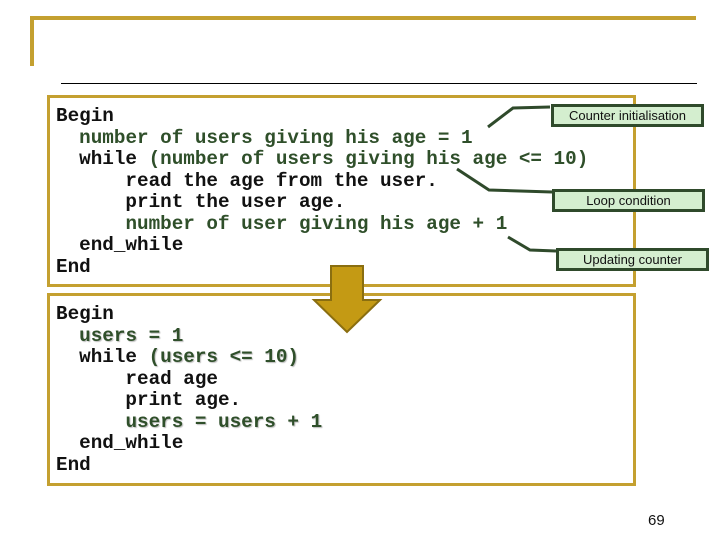 The image size is (720, 540). Describe the element at coordinates (316, 223) in the screenshot. I see `counter-update-text: number of user giving his age + 1` at that location.